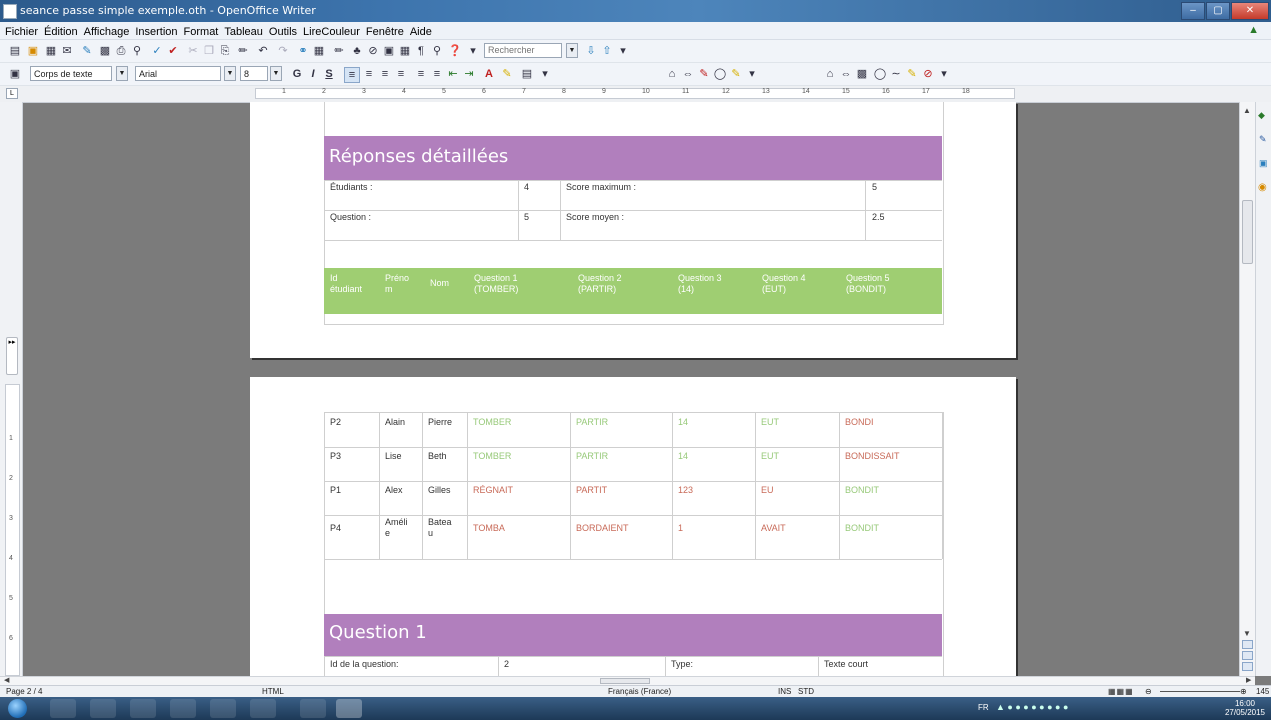  I want to click on menu-item-9: Aide, so click(421, 32).